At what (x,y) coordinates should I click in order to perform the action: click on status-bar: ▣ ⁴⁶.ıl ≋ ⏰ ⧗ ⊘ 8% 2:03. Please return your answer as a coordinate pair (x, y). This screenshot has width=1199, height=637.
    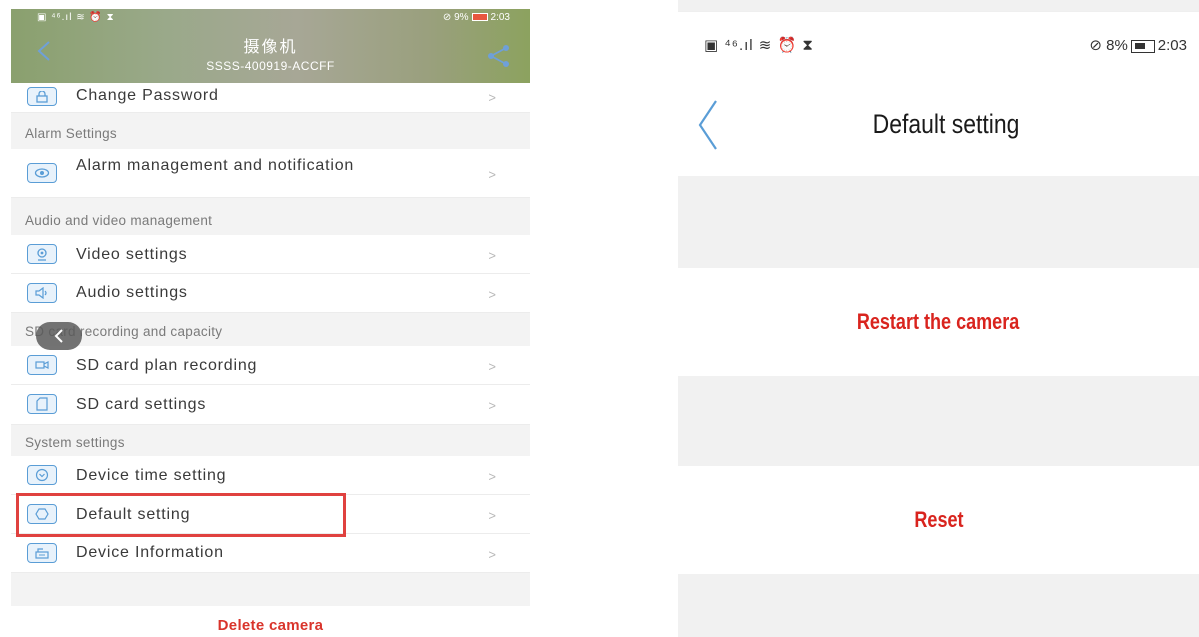
    Looking at the image, I should click on (938, 42).